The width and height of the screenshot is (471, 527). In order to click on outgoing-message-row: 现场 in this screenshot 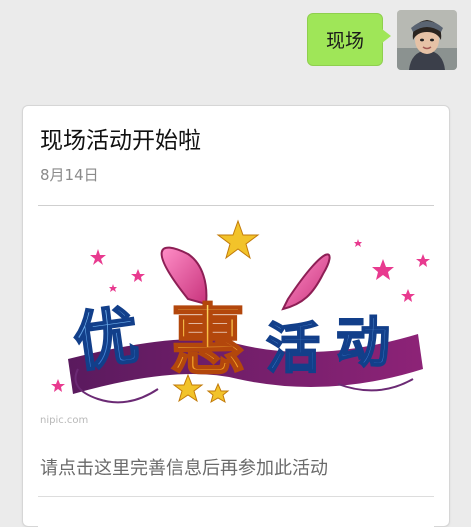, I will do `click(381, 40)`.